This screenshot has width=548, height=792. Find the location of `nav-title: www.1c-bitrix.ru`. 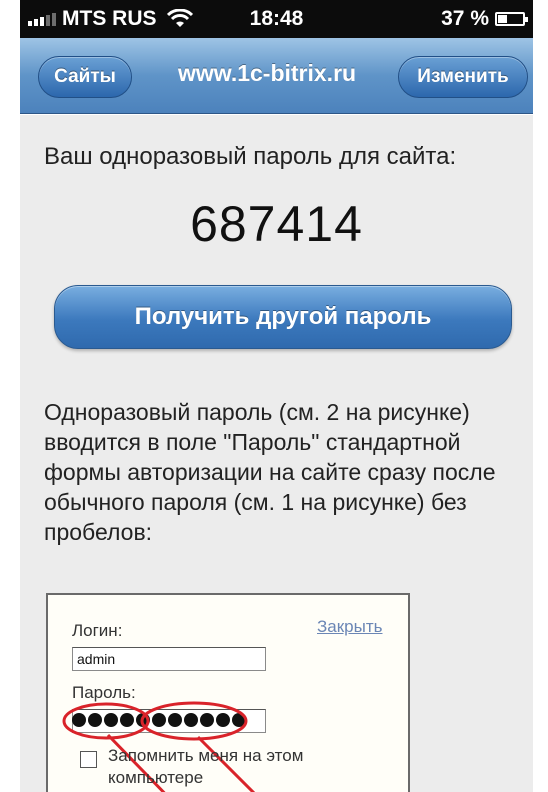

nav-title: www.1c-bitrix.ru is located at coordinates (267, 73).